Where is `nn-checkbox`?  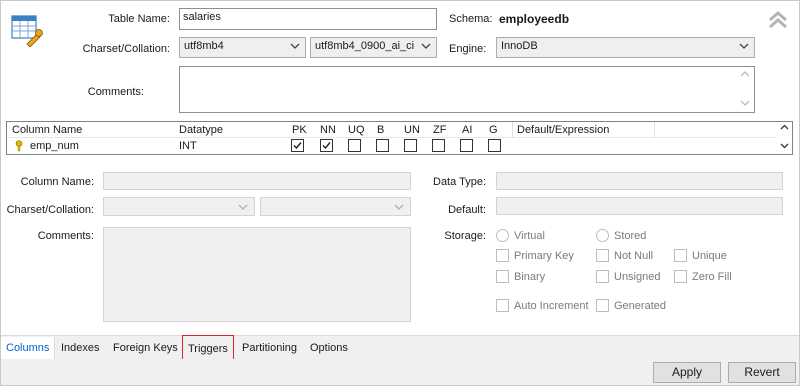 nn-checkbox is located at coordinates (326, 145).